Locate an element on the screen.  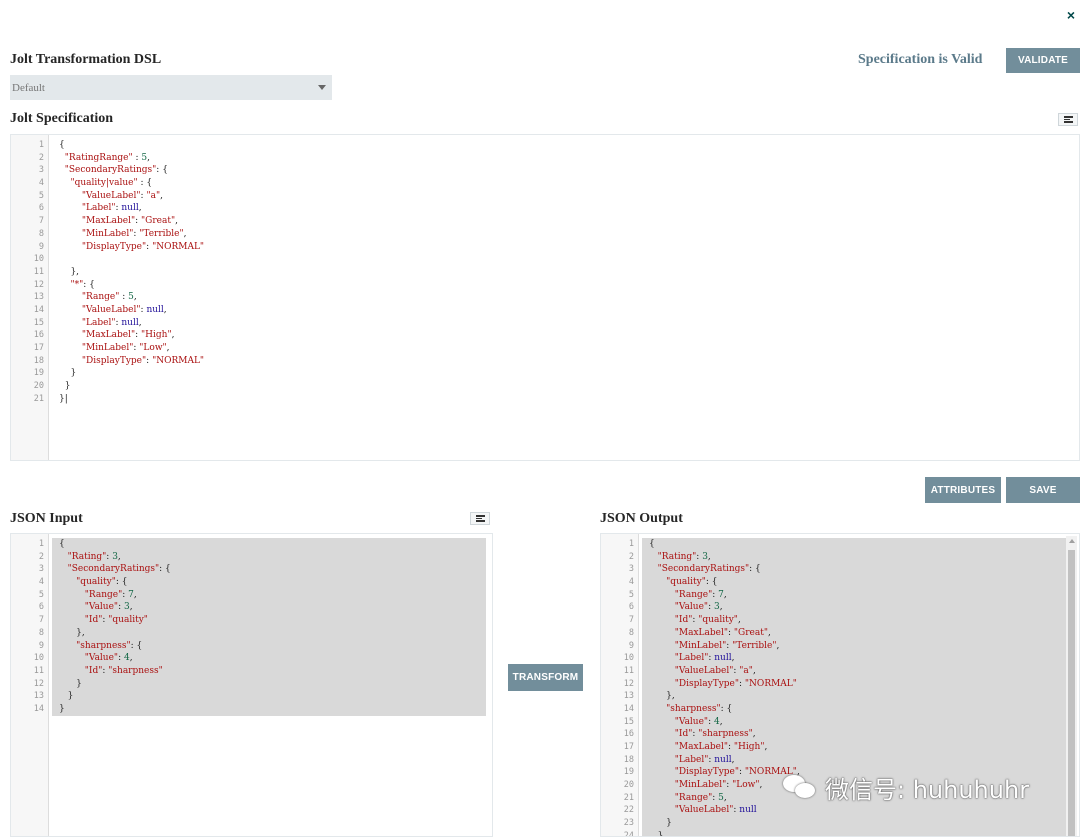
scroll-up-icon is located at coordinates (1072, 541).